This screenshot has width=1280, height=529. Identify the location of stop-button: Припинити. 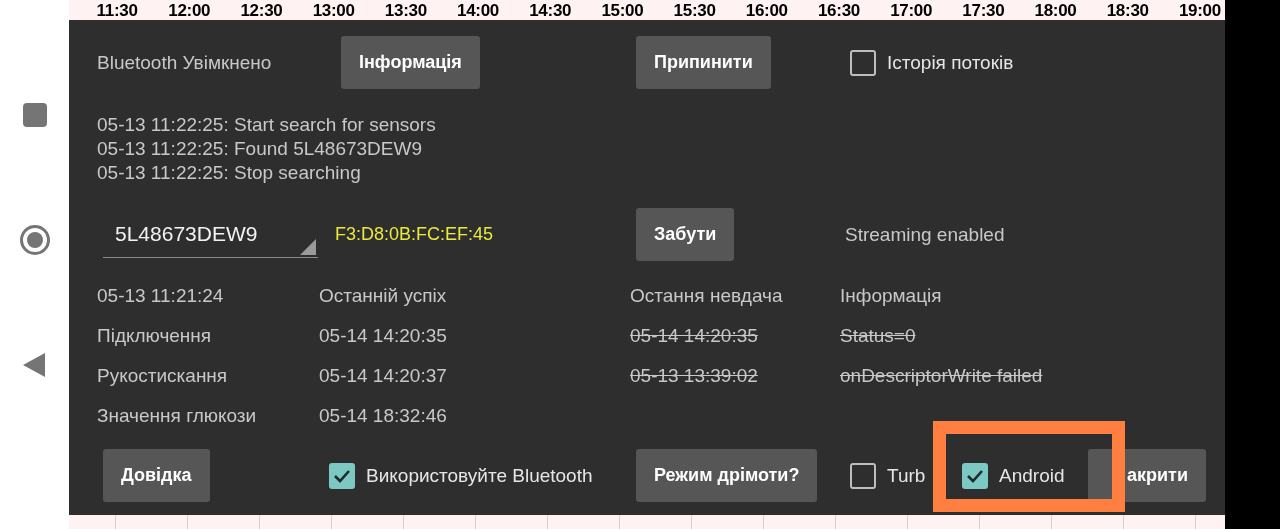
(703, 62).